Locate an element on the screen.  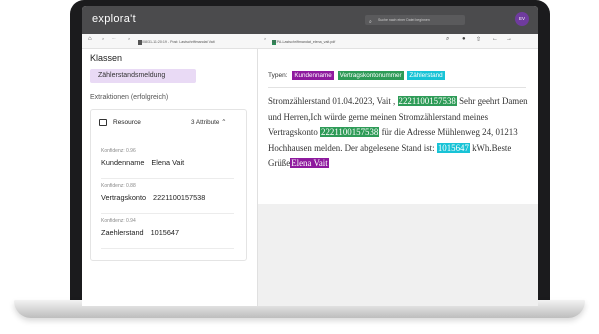
chevron-up-icon: ⌃ is located at coordinates (223, 122).